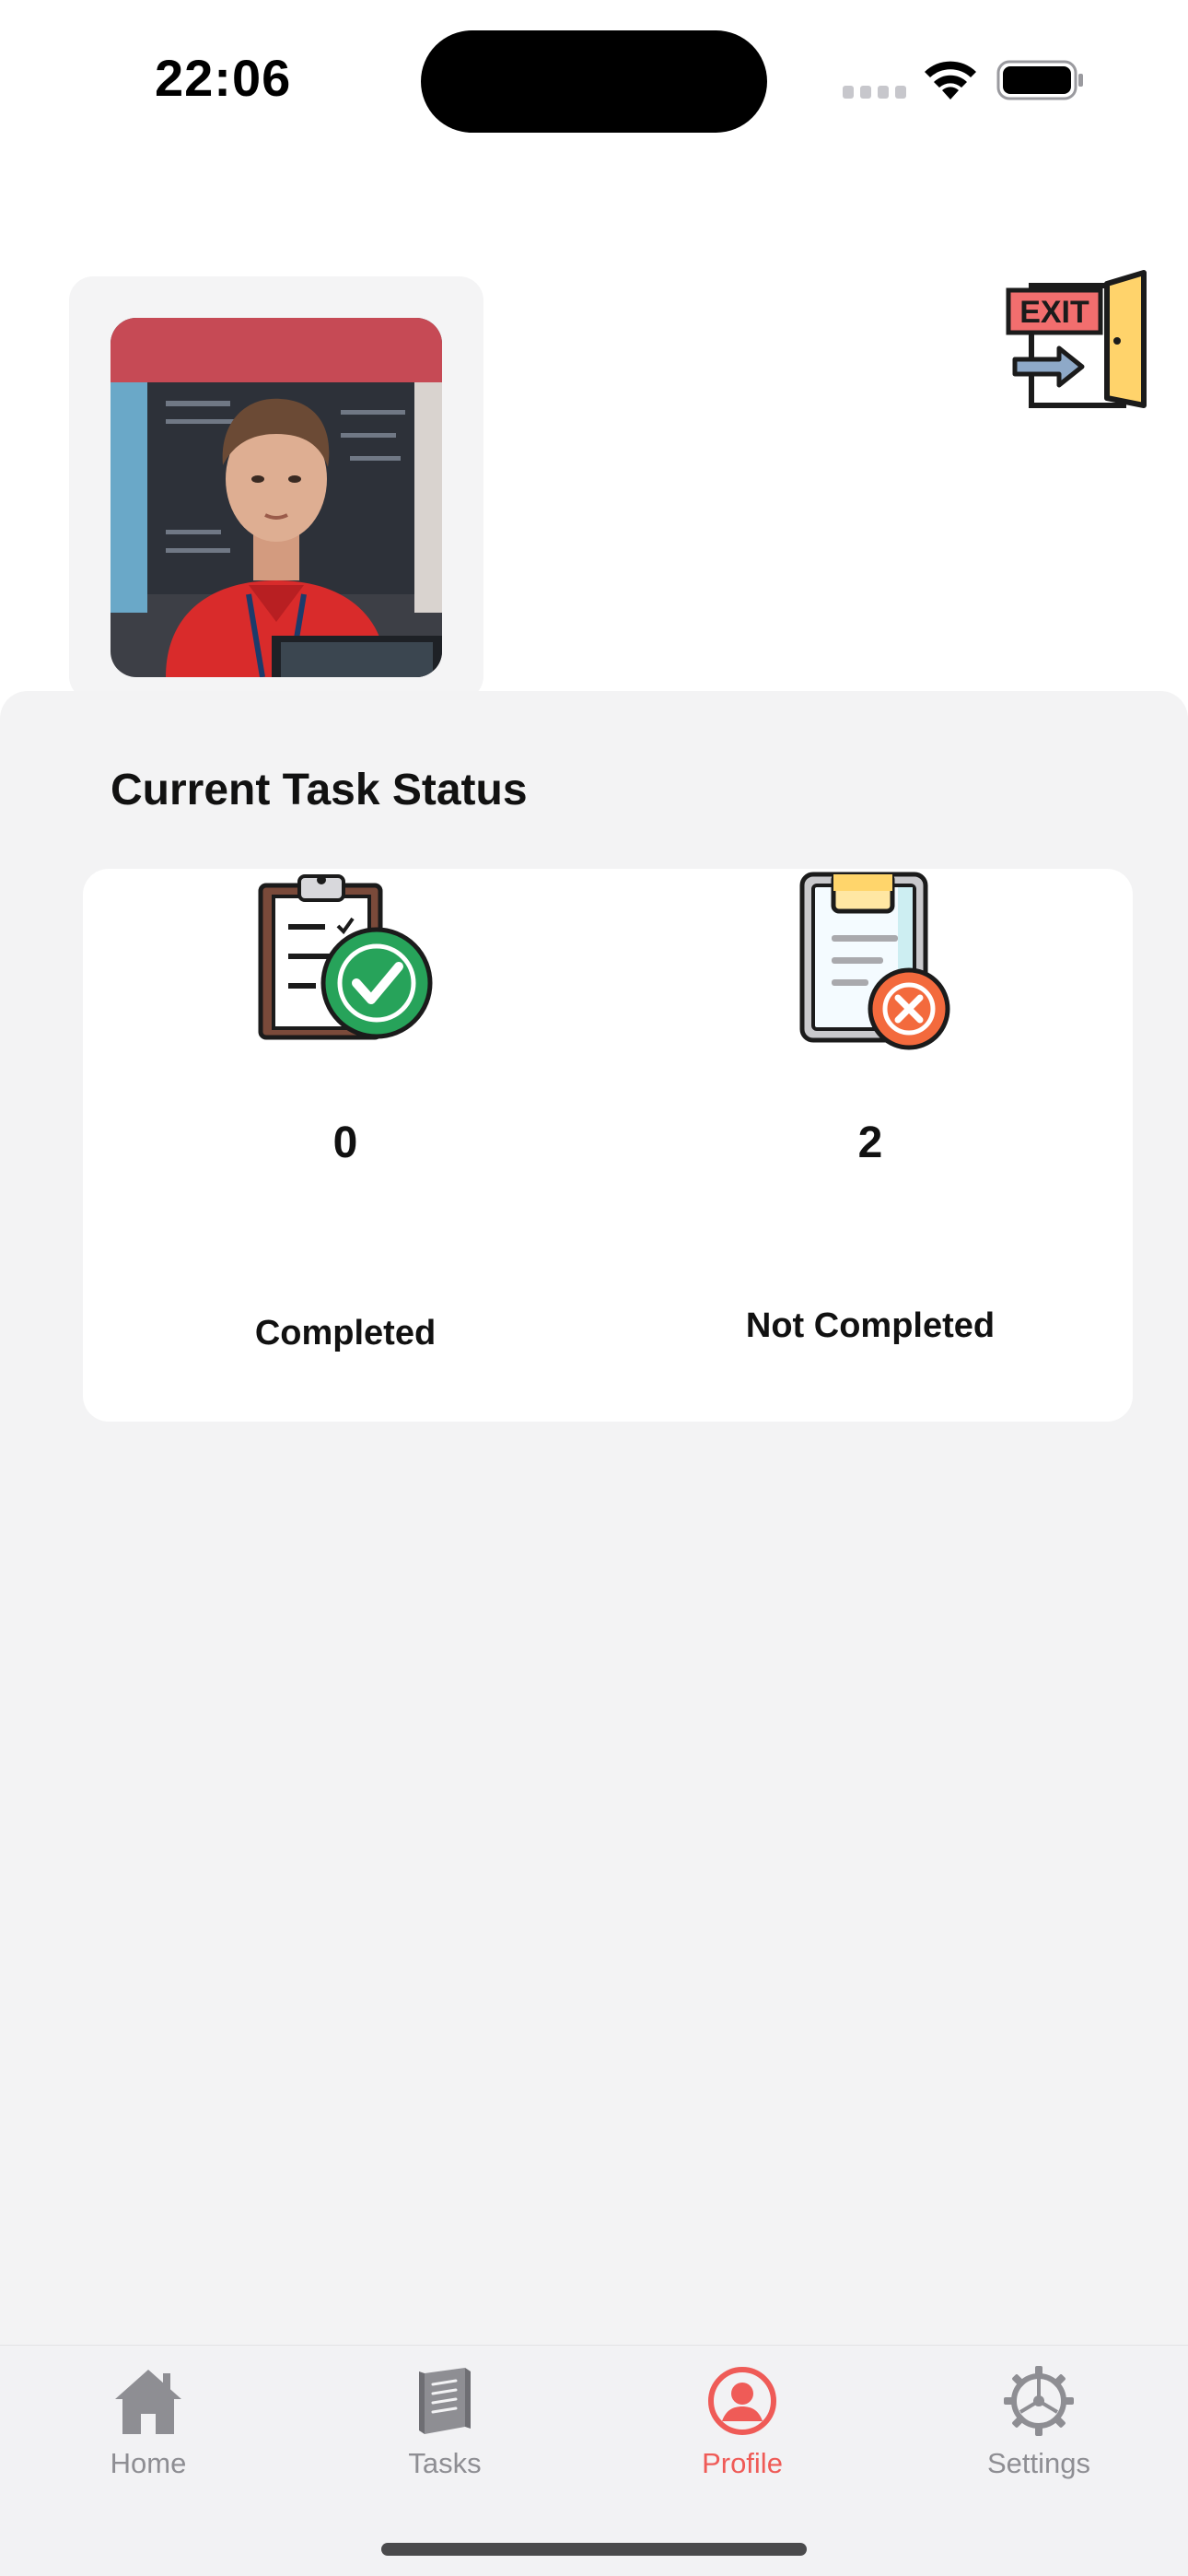 The width and height of the screenshot is (1188, 2576). What do you see at coordinates (345, 1142) in the screenshot?
I see `completed-count: 0` at bounding box center [345, 1142].